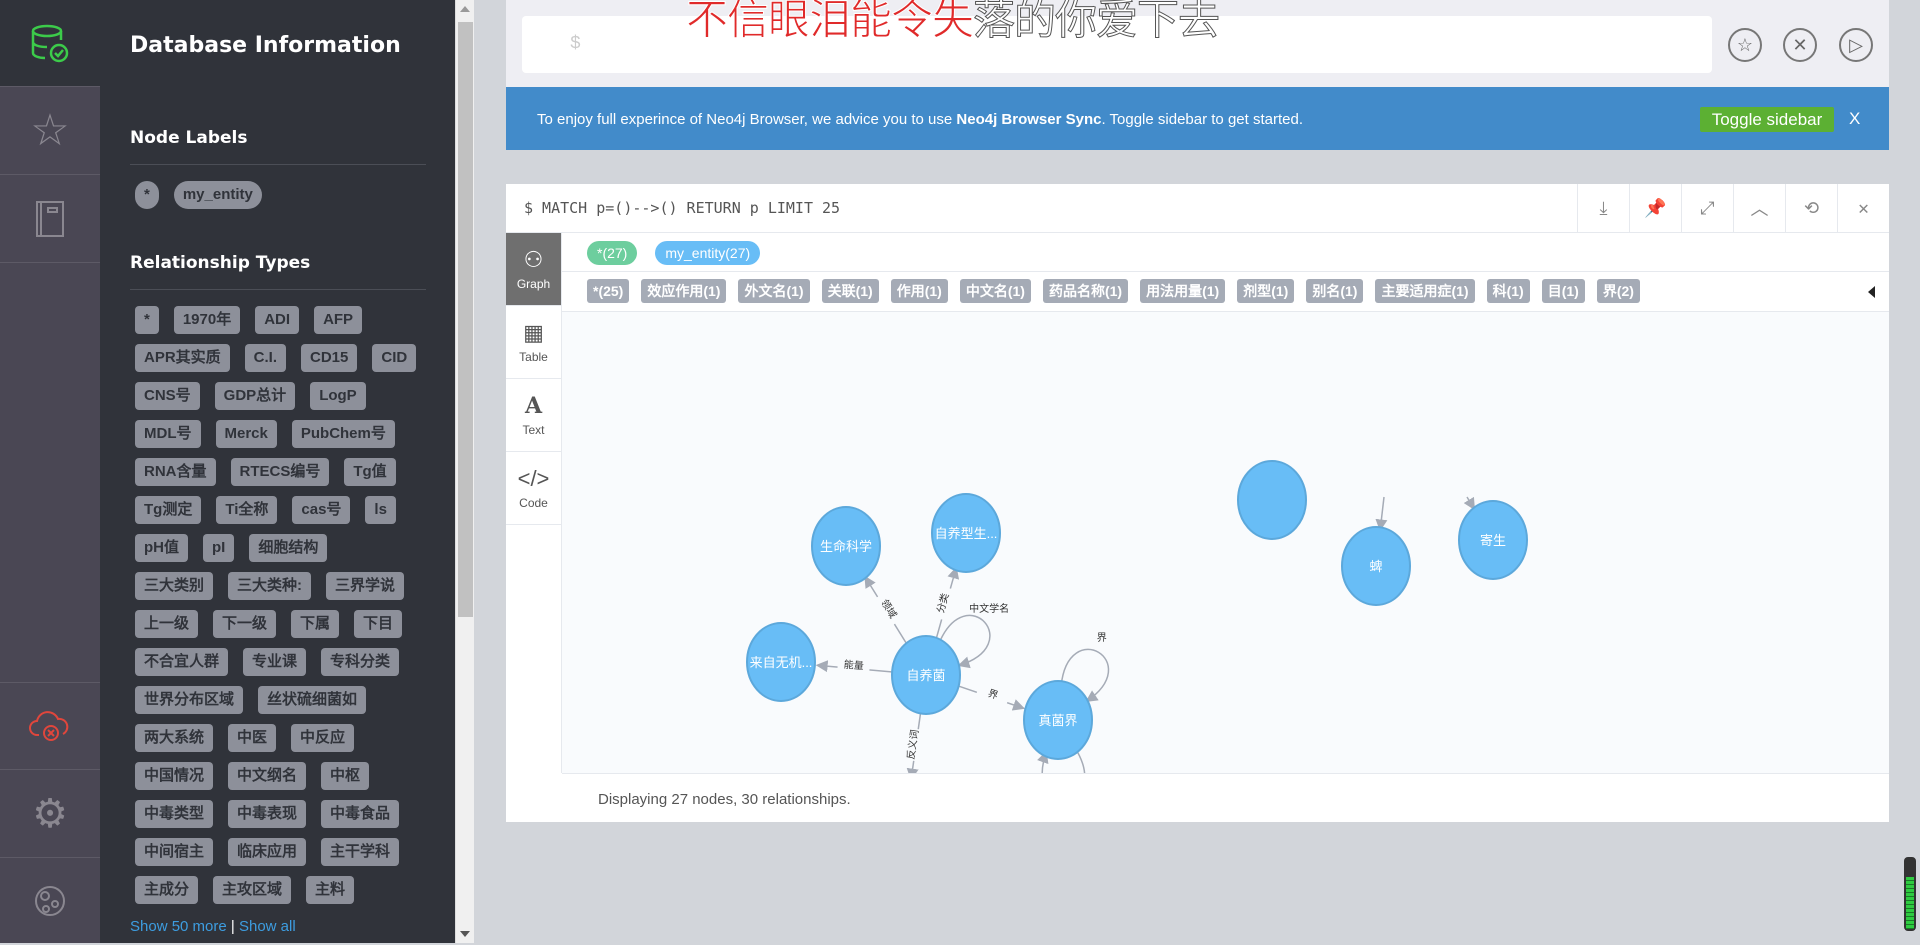 The height and width of the screenshot is (945, 1920). I want to click on relationship-type-tag: 中枢, so click(345, 776).